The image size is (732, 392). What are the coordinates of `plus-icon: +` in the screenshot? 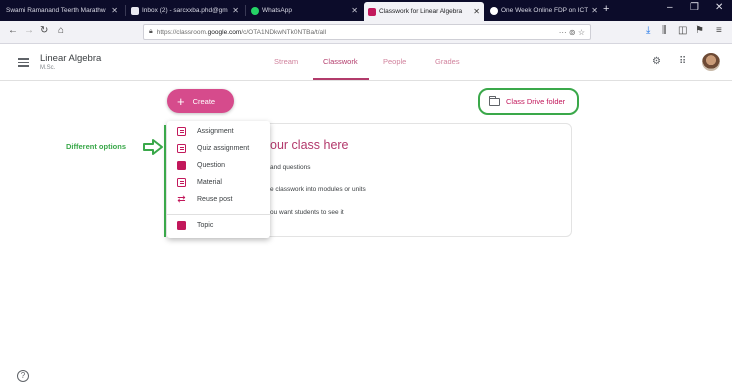 It's located at (181, 101).